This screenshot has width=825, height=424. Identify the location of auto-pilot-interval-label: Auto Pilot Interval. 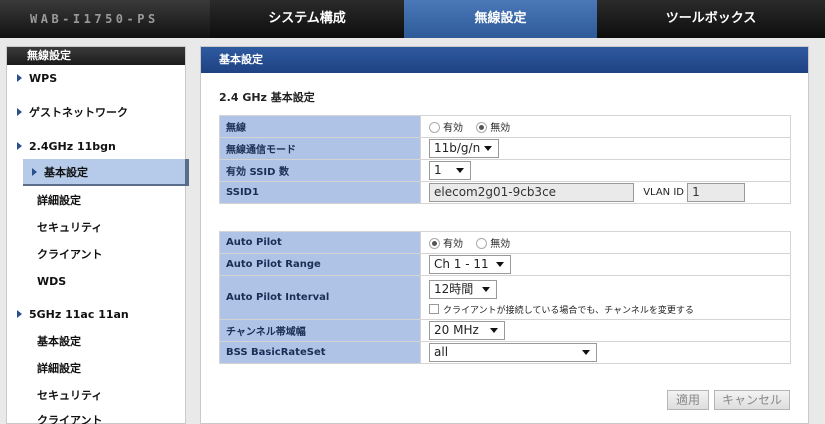
(320, 297).